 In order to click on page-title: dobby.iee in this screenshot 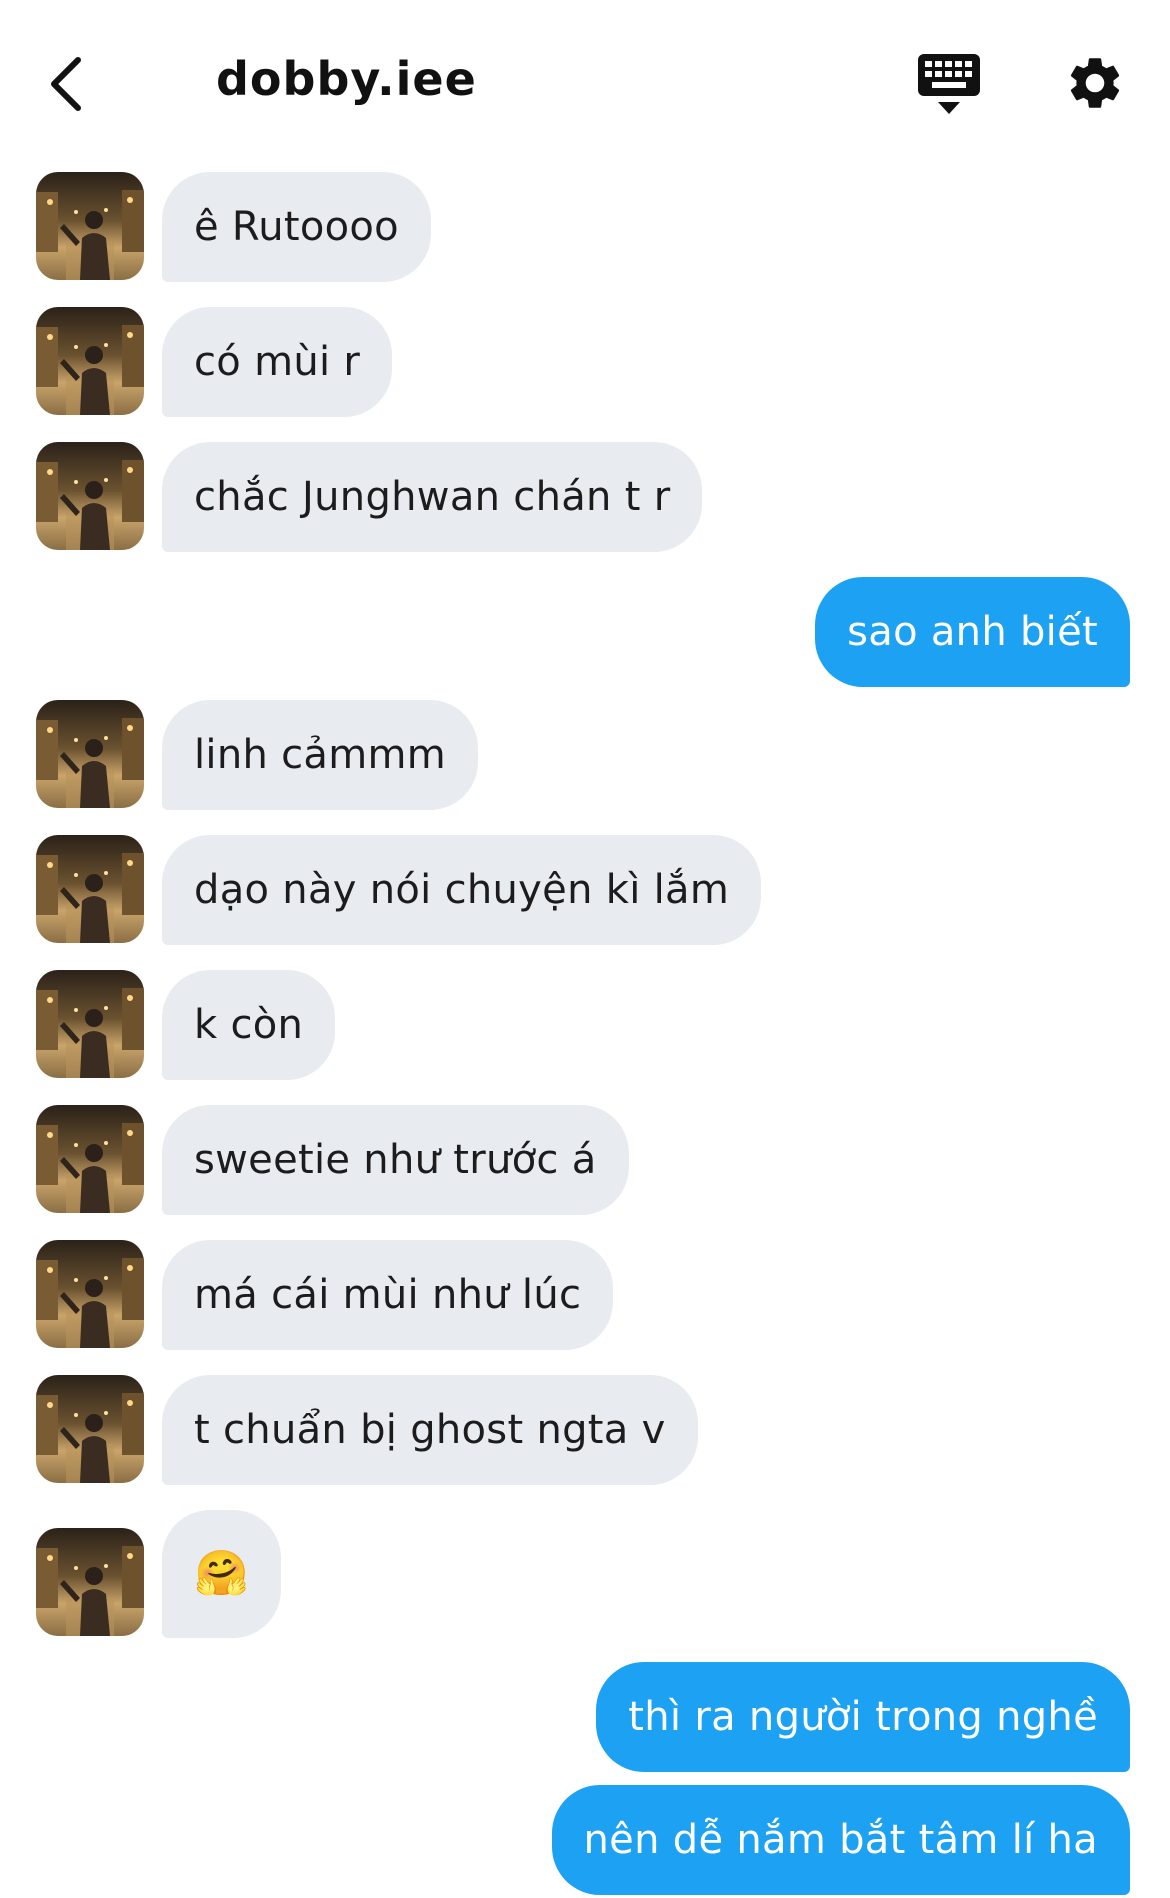, I will do `click(346, 79)`.